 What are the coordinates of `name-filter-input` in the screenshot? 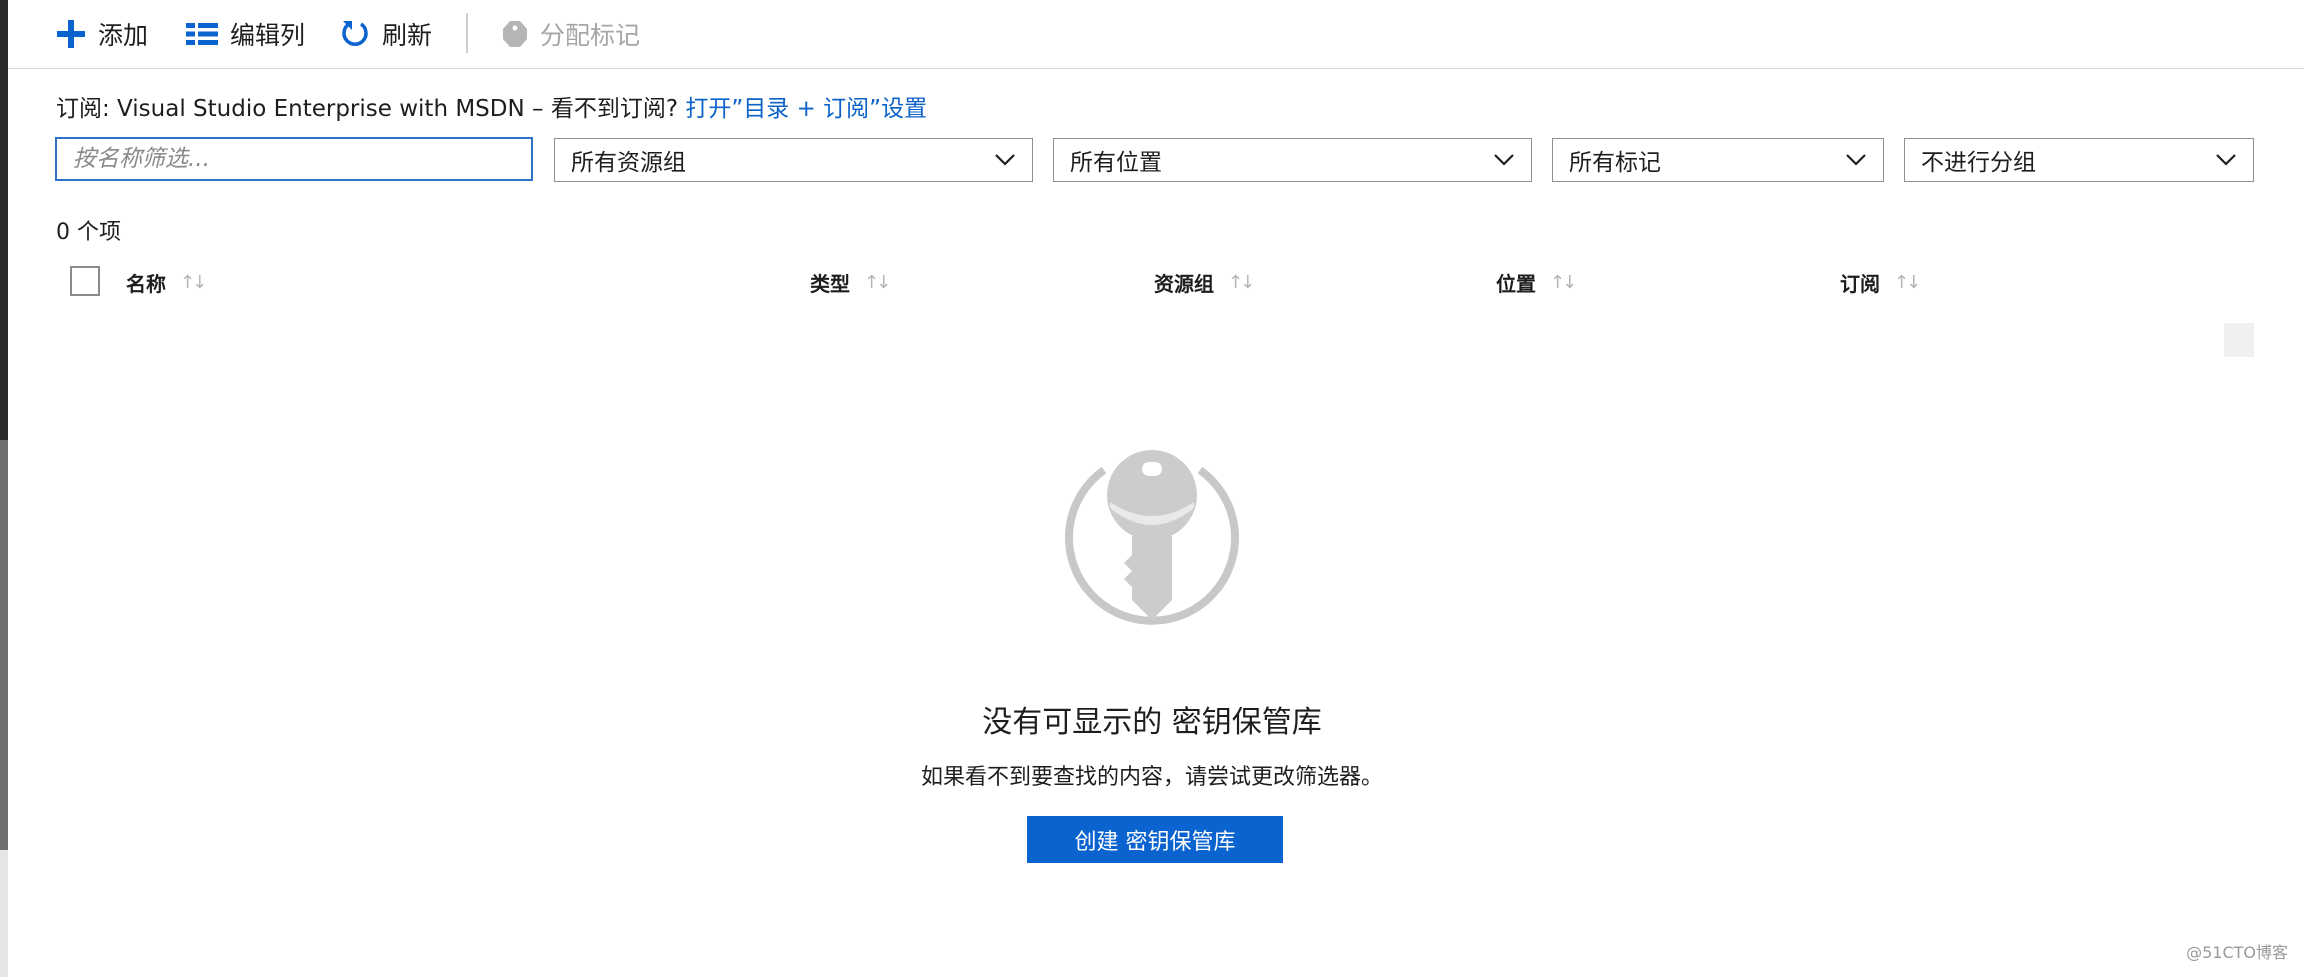 It's located at (294, 159).